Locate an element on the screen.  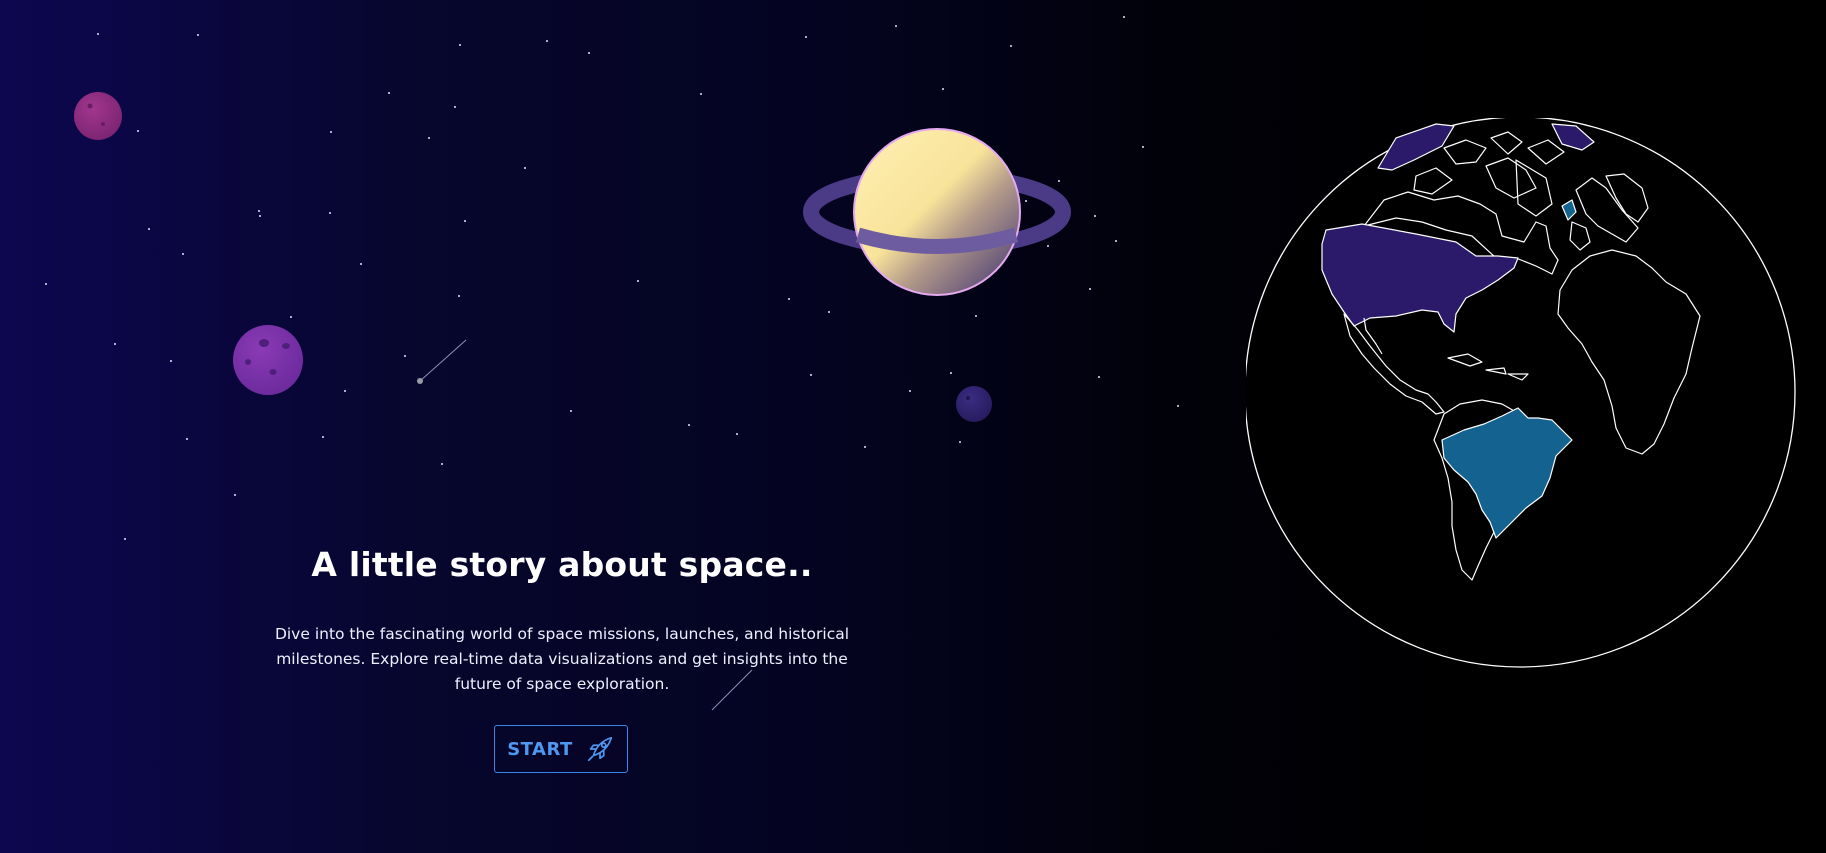
page-title: A little story about space.. is located at coordinates (562, 564).